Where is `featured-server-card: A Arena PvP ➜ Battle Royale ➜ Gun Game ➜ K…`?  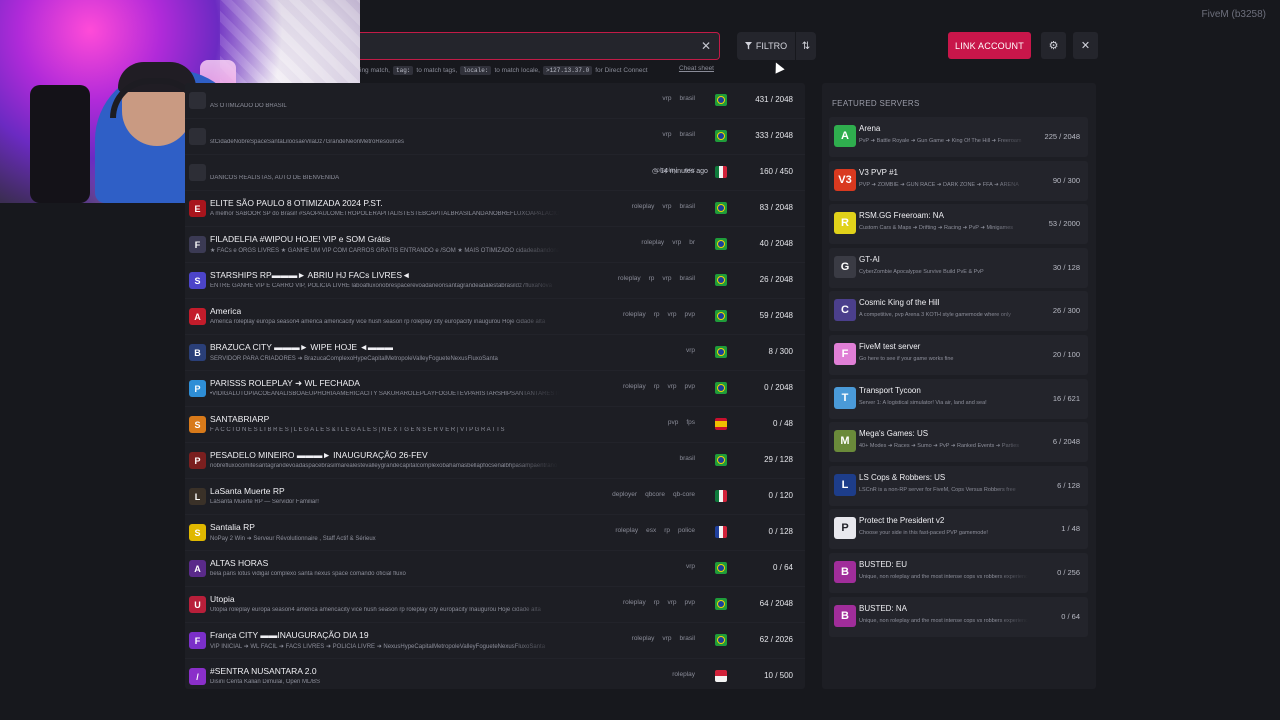
featured-server-card: A Arena PvP ➜ Battle Royale ➜ Gun Game ➜ K… is located at coordinates (958, 137).